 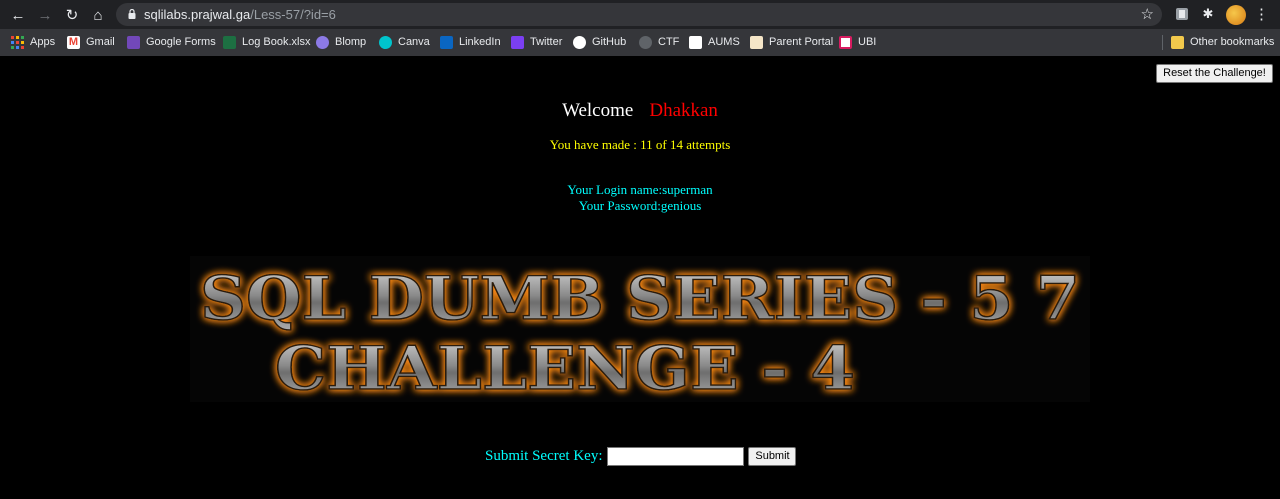 I want to click on secret-key-form: Submit Secret Key: Submit, so click(x=641, y=456).